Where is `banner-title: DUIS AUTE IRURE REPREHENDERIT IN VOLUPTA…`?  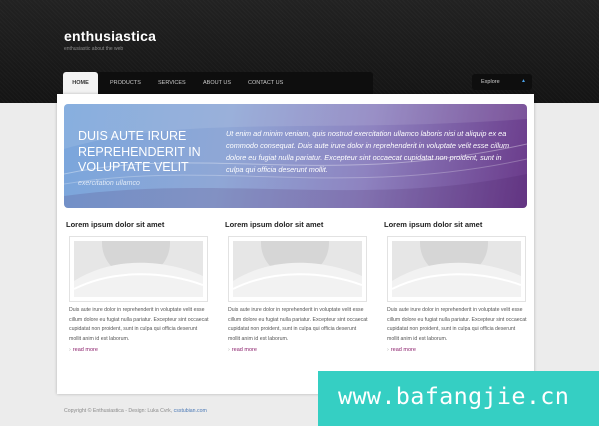 banner-title: DUIS AUTE IRURE REPREHENDERIT IN VOLUPTA… is located at coordinates (139, 151).